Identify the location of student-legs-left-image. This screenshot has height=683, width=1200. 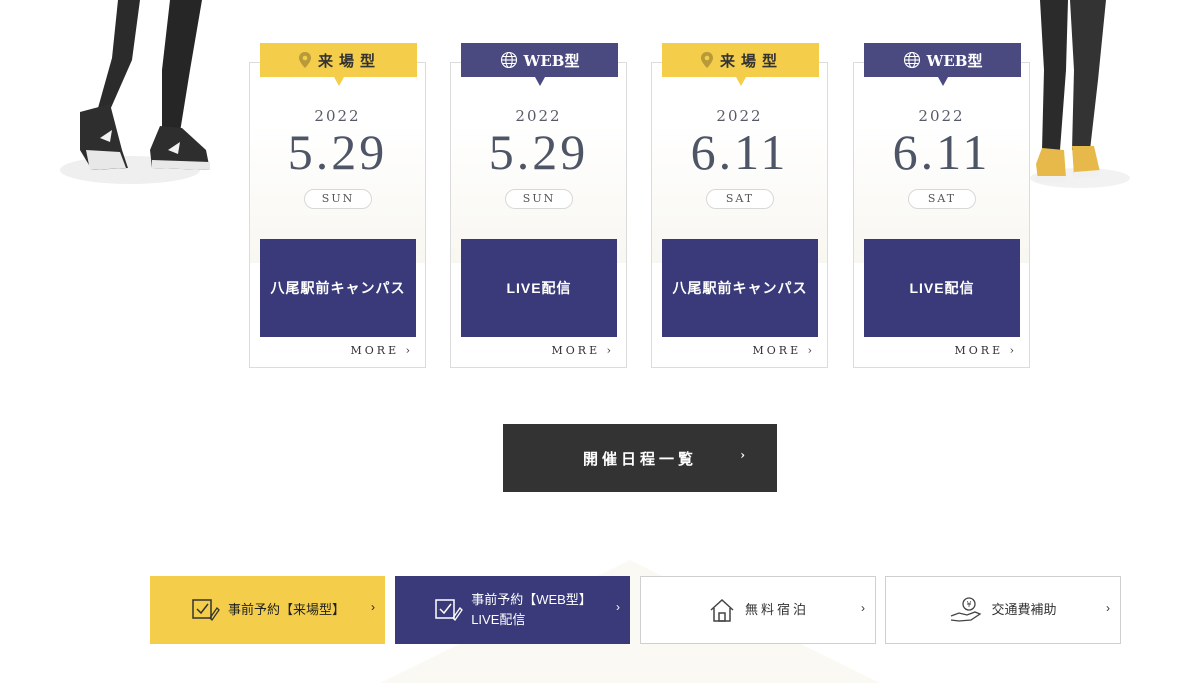
(135, 92).